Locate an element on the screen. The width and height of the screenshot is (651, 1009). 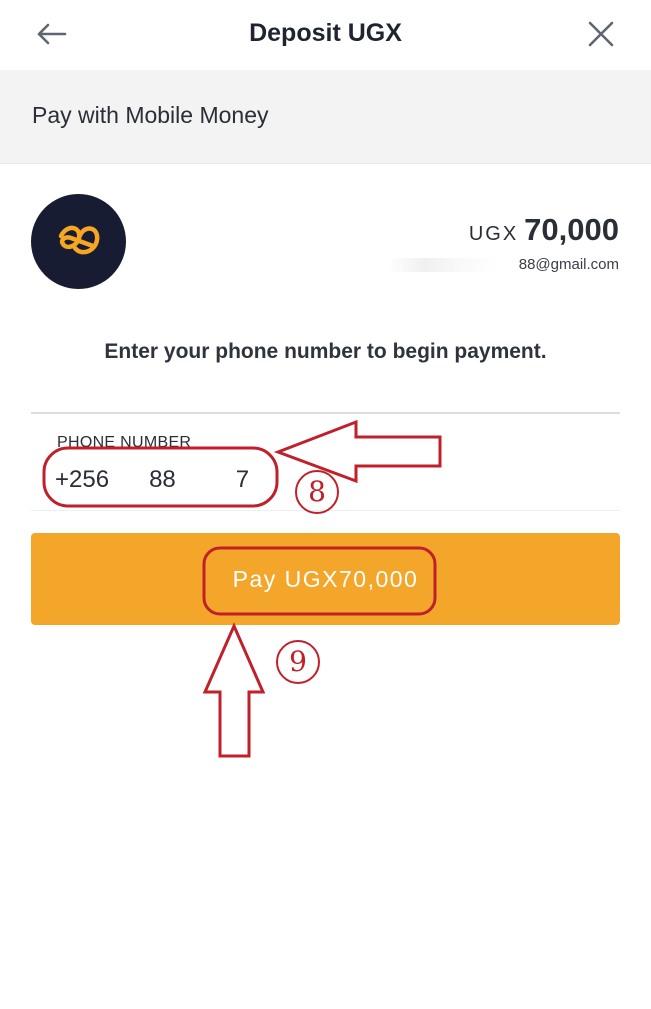
step-9-marker: 9 is located at coordinates (298, 662).